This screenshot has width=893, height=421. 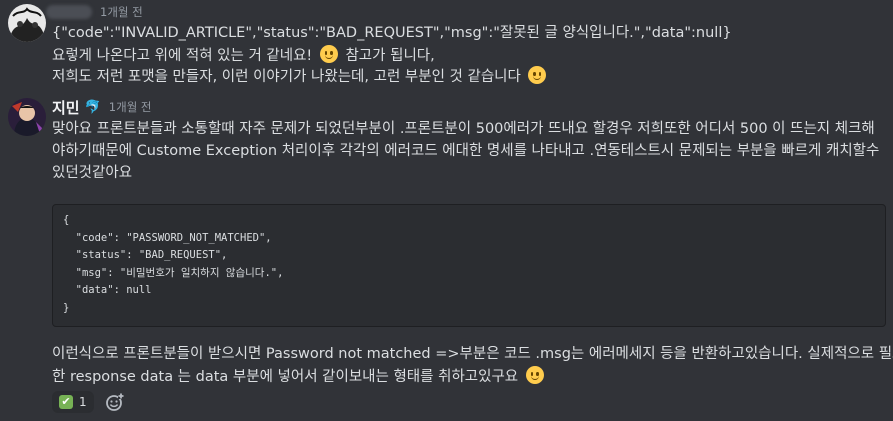 What do you see at coordinates (390, 56) in the screenshot?
I see `message-text: 참고가 됩니다,` at bounding box center [390, 56].